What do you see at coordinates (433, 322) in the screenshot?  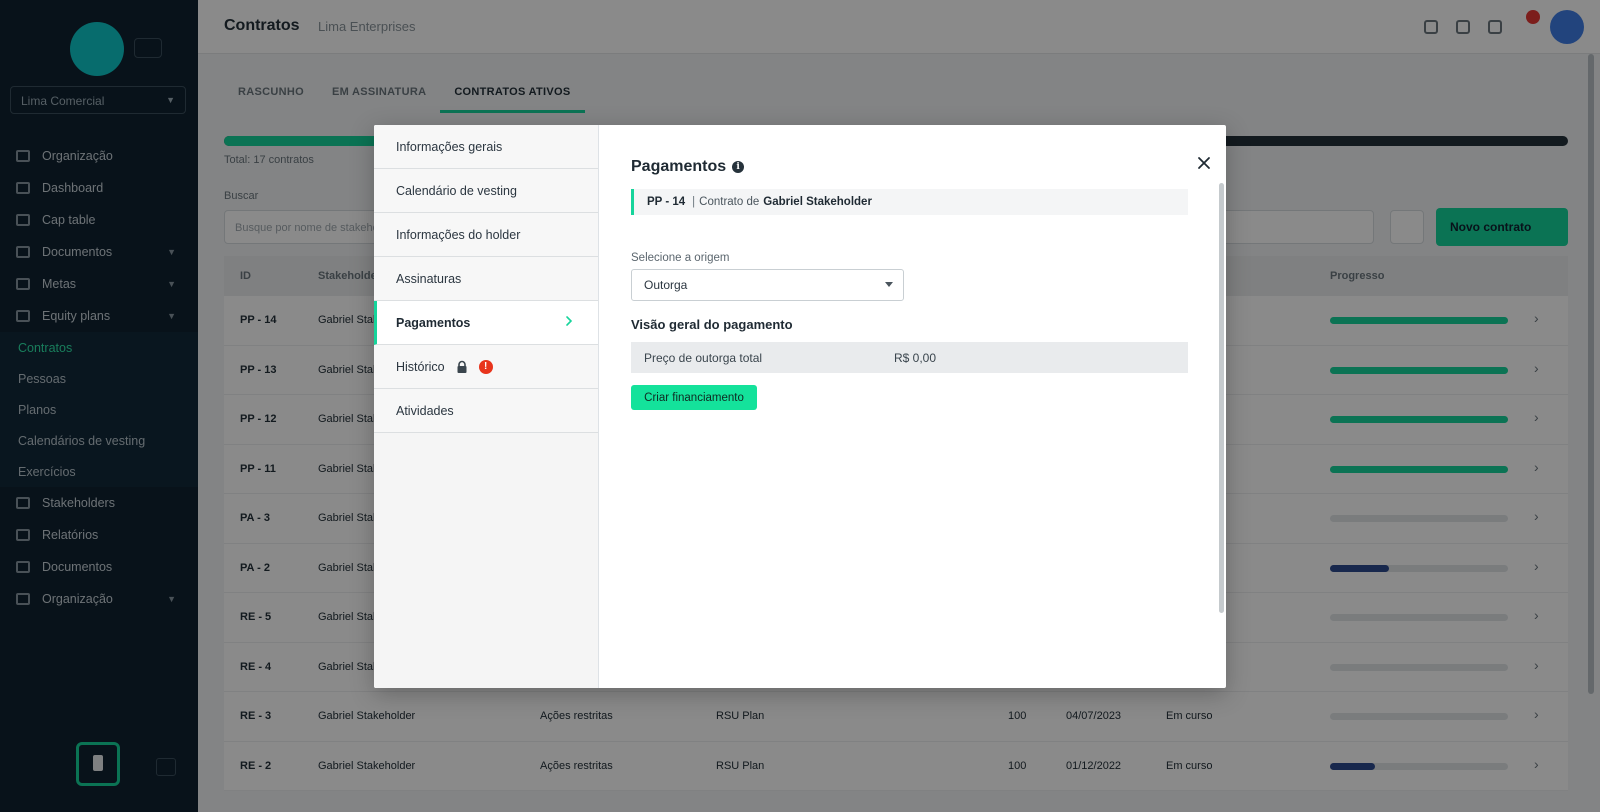 I see `modal-menu-item-label: Pagamentos` at bounding box center [433, 322].